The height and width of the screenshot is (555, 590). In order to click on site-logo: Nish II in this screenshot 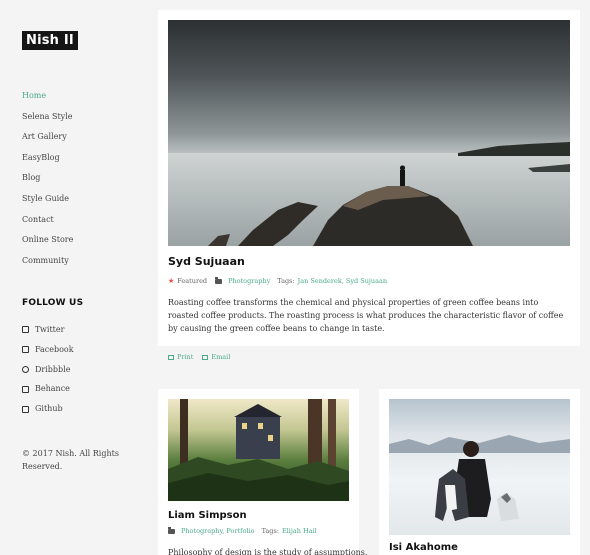, I will do `click(50, 40)`.